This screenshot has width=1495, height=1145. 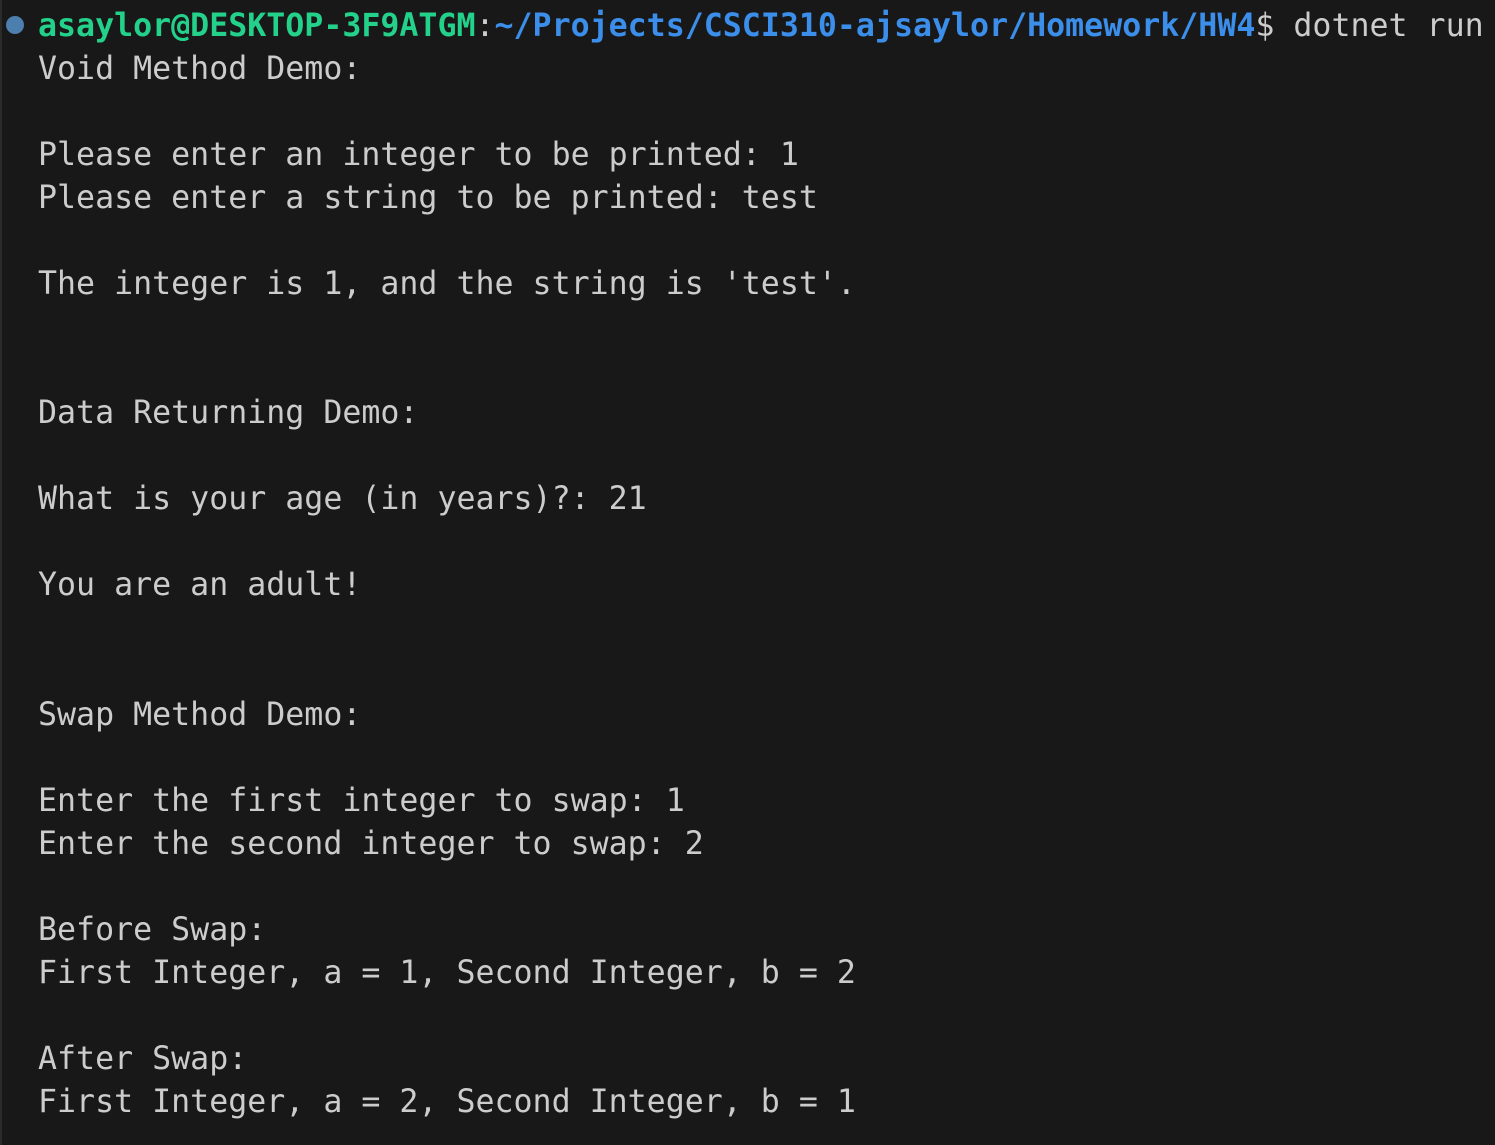 I want to click on prompt-command: dotnet run, so click(x=1379, y=26).